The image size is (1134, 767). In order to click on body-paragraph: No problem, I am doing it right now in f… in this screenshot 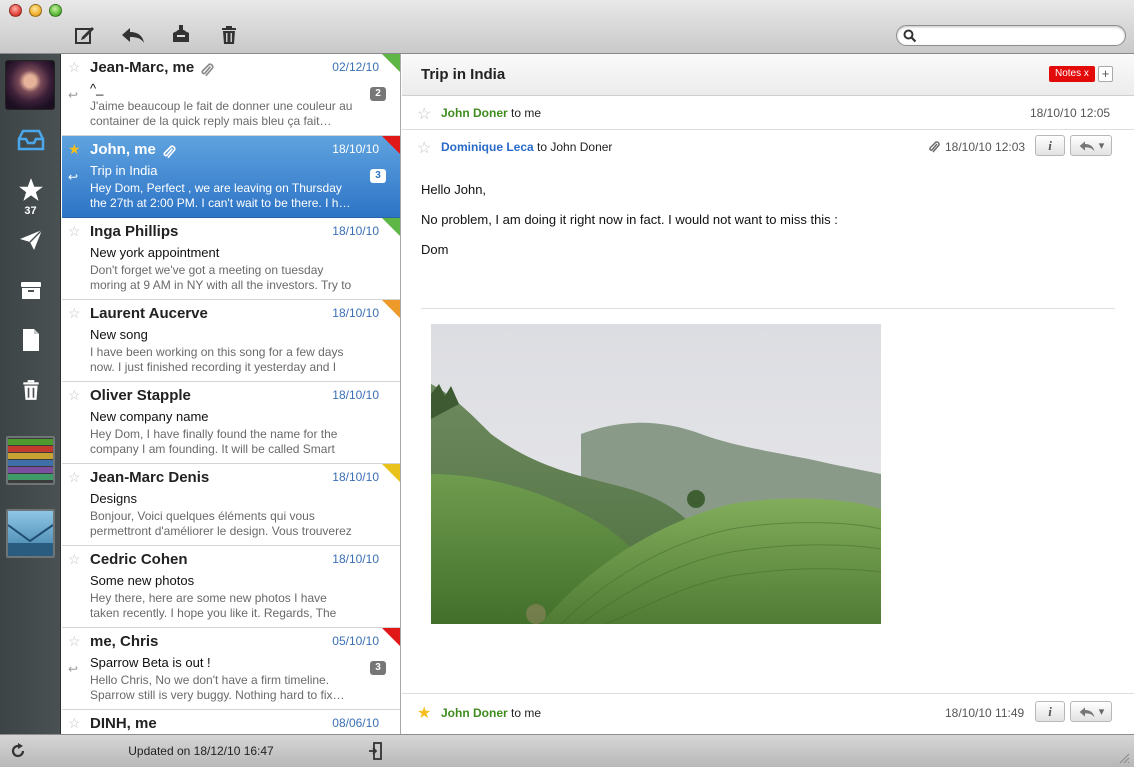, I will do `click(629, 219)`.